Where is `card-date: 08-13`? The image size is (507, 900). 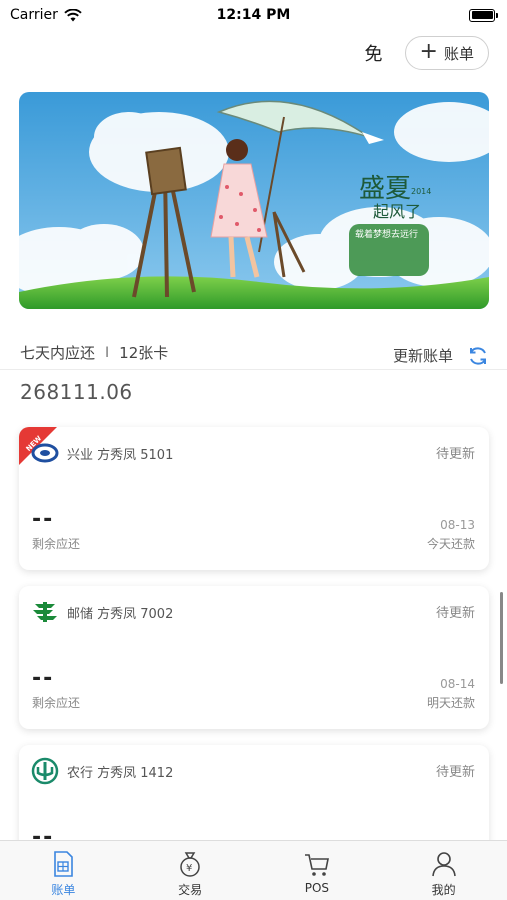 card-date: 08-13 is located at coordinates (457, 525).